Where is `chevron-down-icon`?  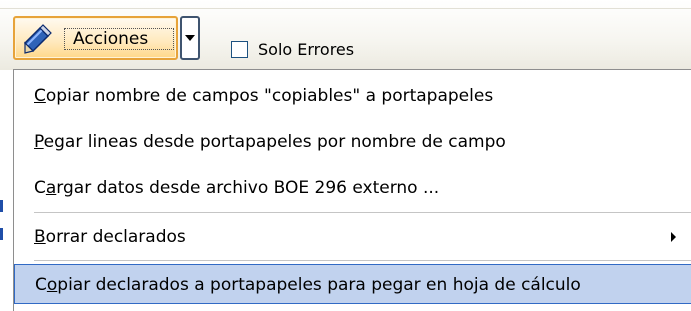 chevron-down-icon is located at coordinates (190, 38).